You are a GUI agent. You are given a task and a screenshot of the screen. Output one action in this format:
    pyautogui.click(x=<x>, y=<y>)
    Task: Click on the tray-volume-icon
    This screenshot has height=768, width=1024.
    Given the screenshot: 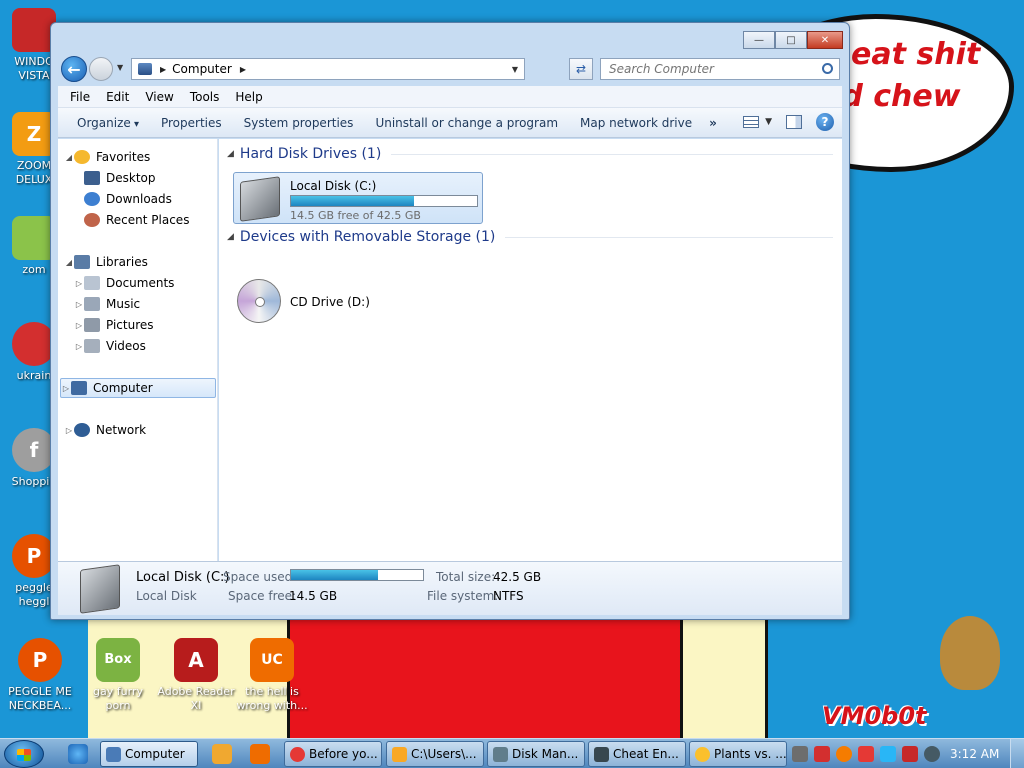 What is the action you would take?
    pyautogui.click(x=932, y=754)
    